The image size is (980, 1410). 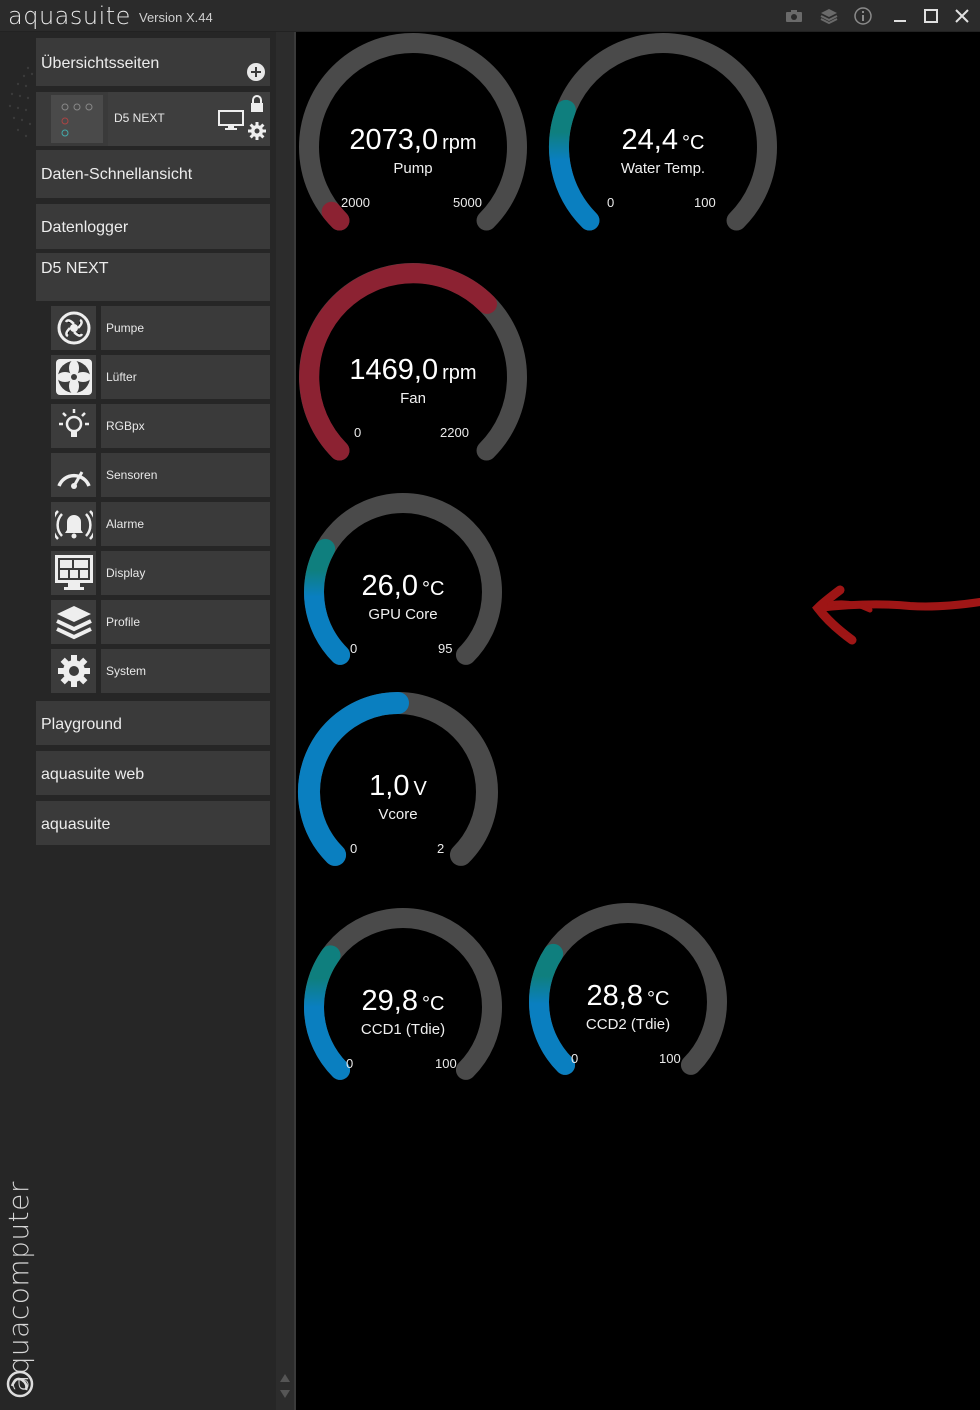 What do you see at coordinates (403, 586) in the screenshot?
I see `gauge-value: 26,0 °C` at bounding box center [403, 586].